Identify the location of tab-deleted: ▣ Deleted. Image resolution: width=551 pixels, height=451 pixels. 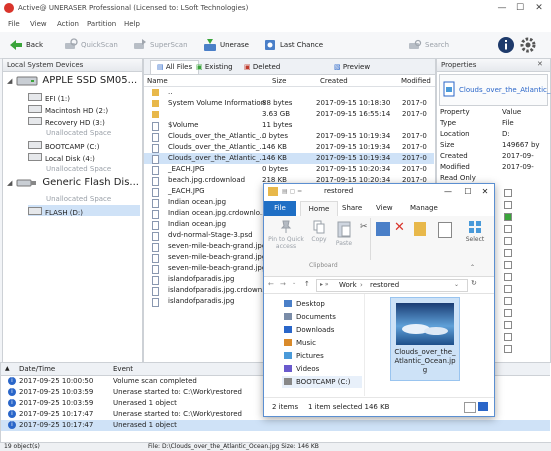
(262, 67).